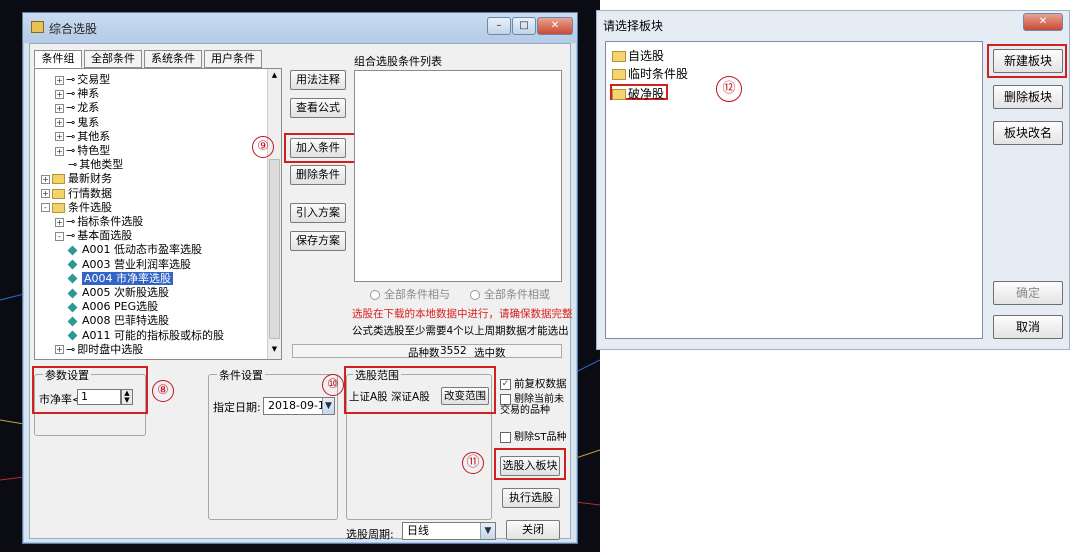  Describe the element at coordinates (173, 59) in the screenshot. I see `tab-system-conditions: 系统条件` at that location.